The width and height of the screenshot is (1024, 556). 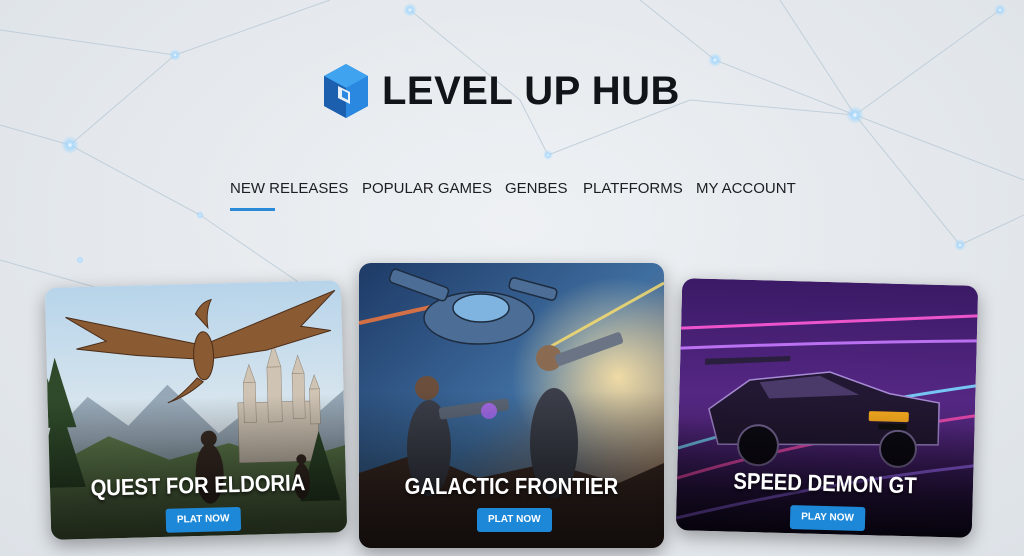 What do you see at coordinates (746, 189) in the screenshot?
I see `nav-my-account: MY ACCOUNT` at bounding box center [746, 189].